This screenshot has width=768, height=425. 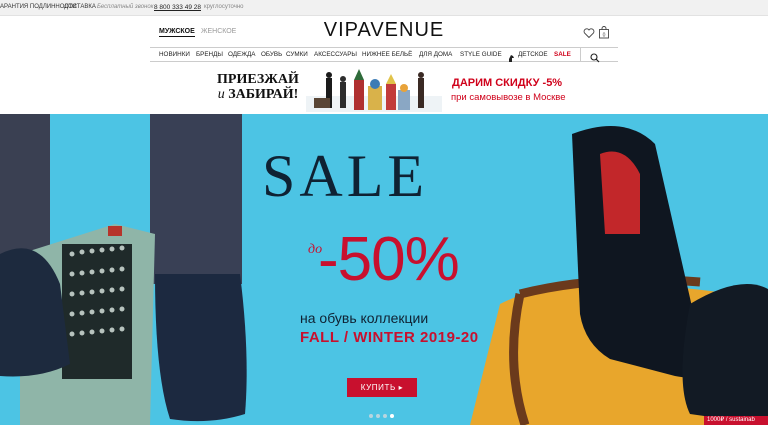 What do you see at coordinates (435, 54) in the screenshot?
I see `nav-item-home: ДЛЯ ДОМА` at bounding box center [435, 54].